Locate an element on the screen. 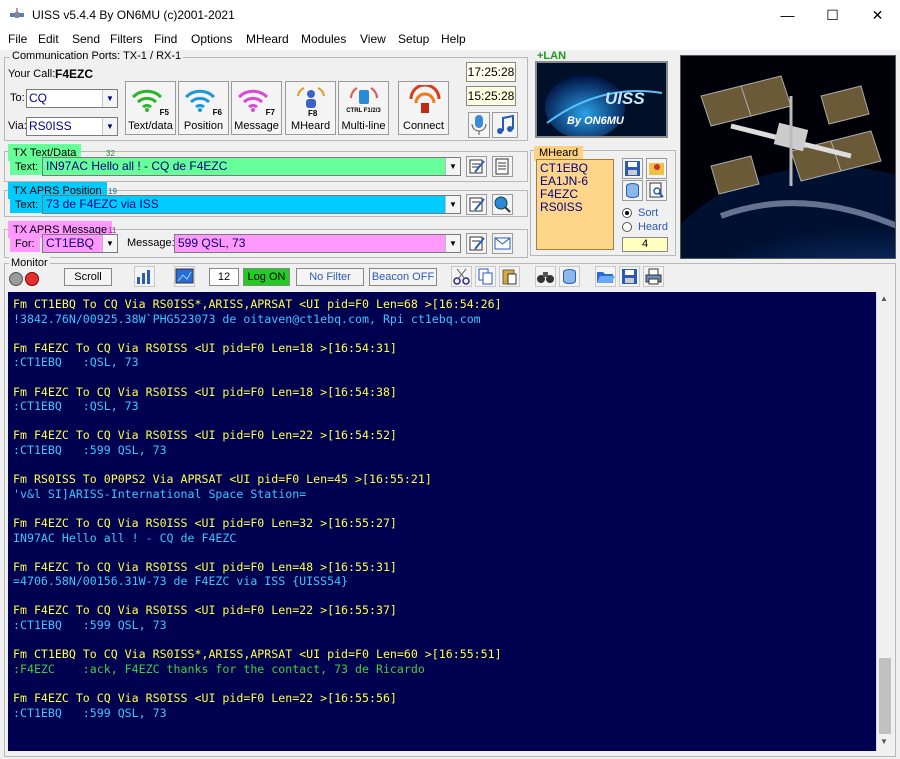 This screenshot has width=900, height=759. menu-setup: Setup is located at coordinates (413, 39).